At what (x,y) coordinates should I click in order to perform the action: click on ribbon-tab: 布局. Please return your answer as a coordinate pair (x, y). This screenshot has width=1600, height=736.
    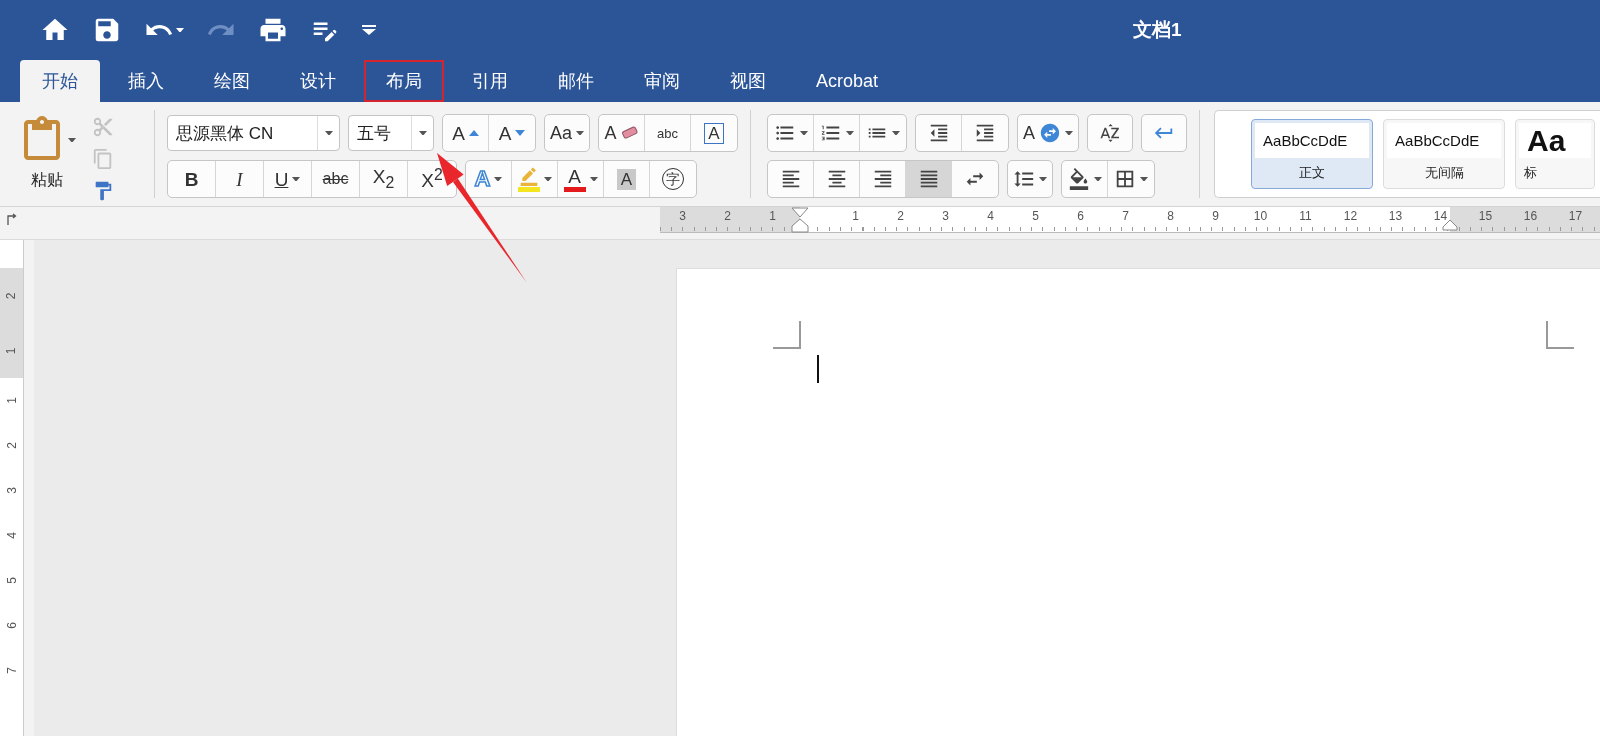
    Looking at the image, I should click on (404, 81).